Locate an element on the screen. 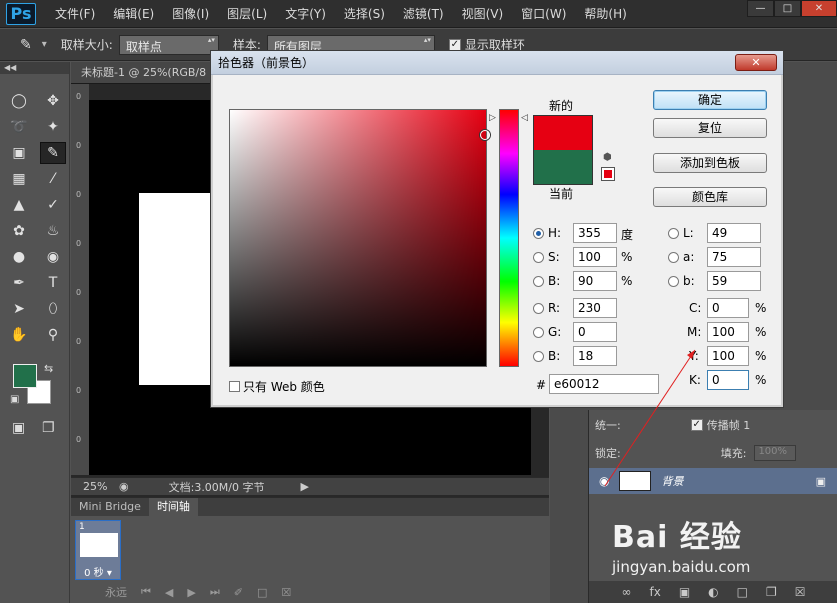  foreground-color-swatch is located at coordinates (25, 376).